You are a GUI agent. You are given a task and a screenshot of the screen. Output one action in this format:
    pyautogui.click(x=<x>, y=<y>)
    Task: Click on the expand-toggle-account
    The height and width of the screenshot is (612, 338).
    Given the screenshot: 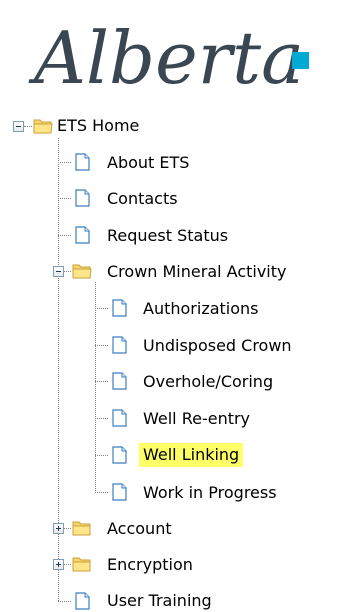 What is the action you would take?
    pyautogui.click(x=58, y=528)
    